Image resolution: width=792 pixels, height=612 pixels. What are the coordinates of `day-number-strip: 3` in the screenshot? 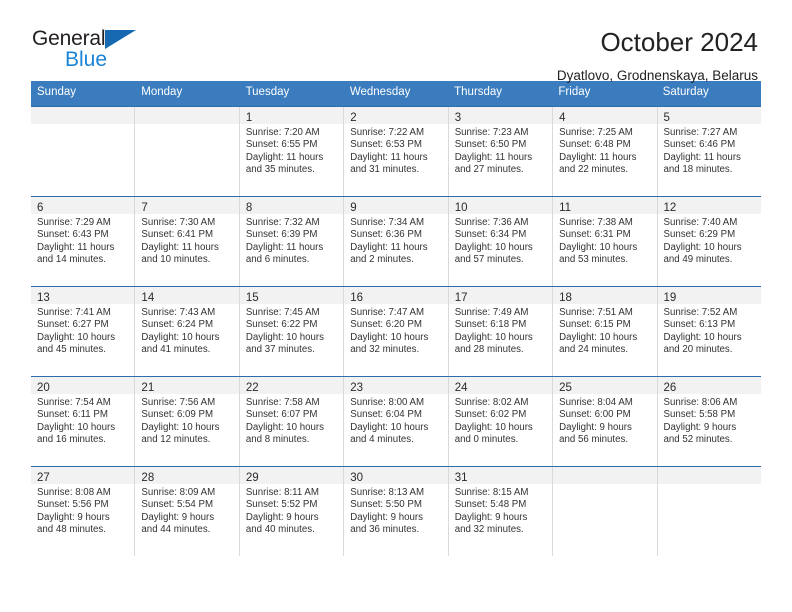 It's located at (500, 115).